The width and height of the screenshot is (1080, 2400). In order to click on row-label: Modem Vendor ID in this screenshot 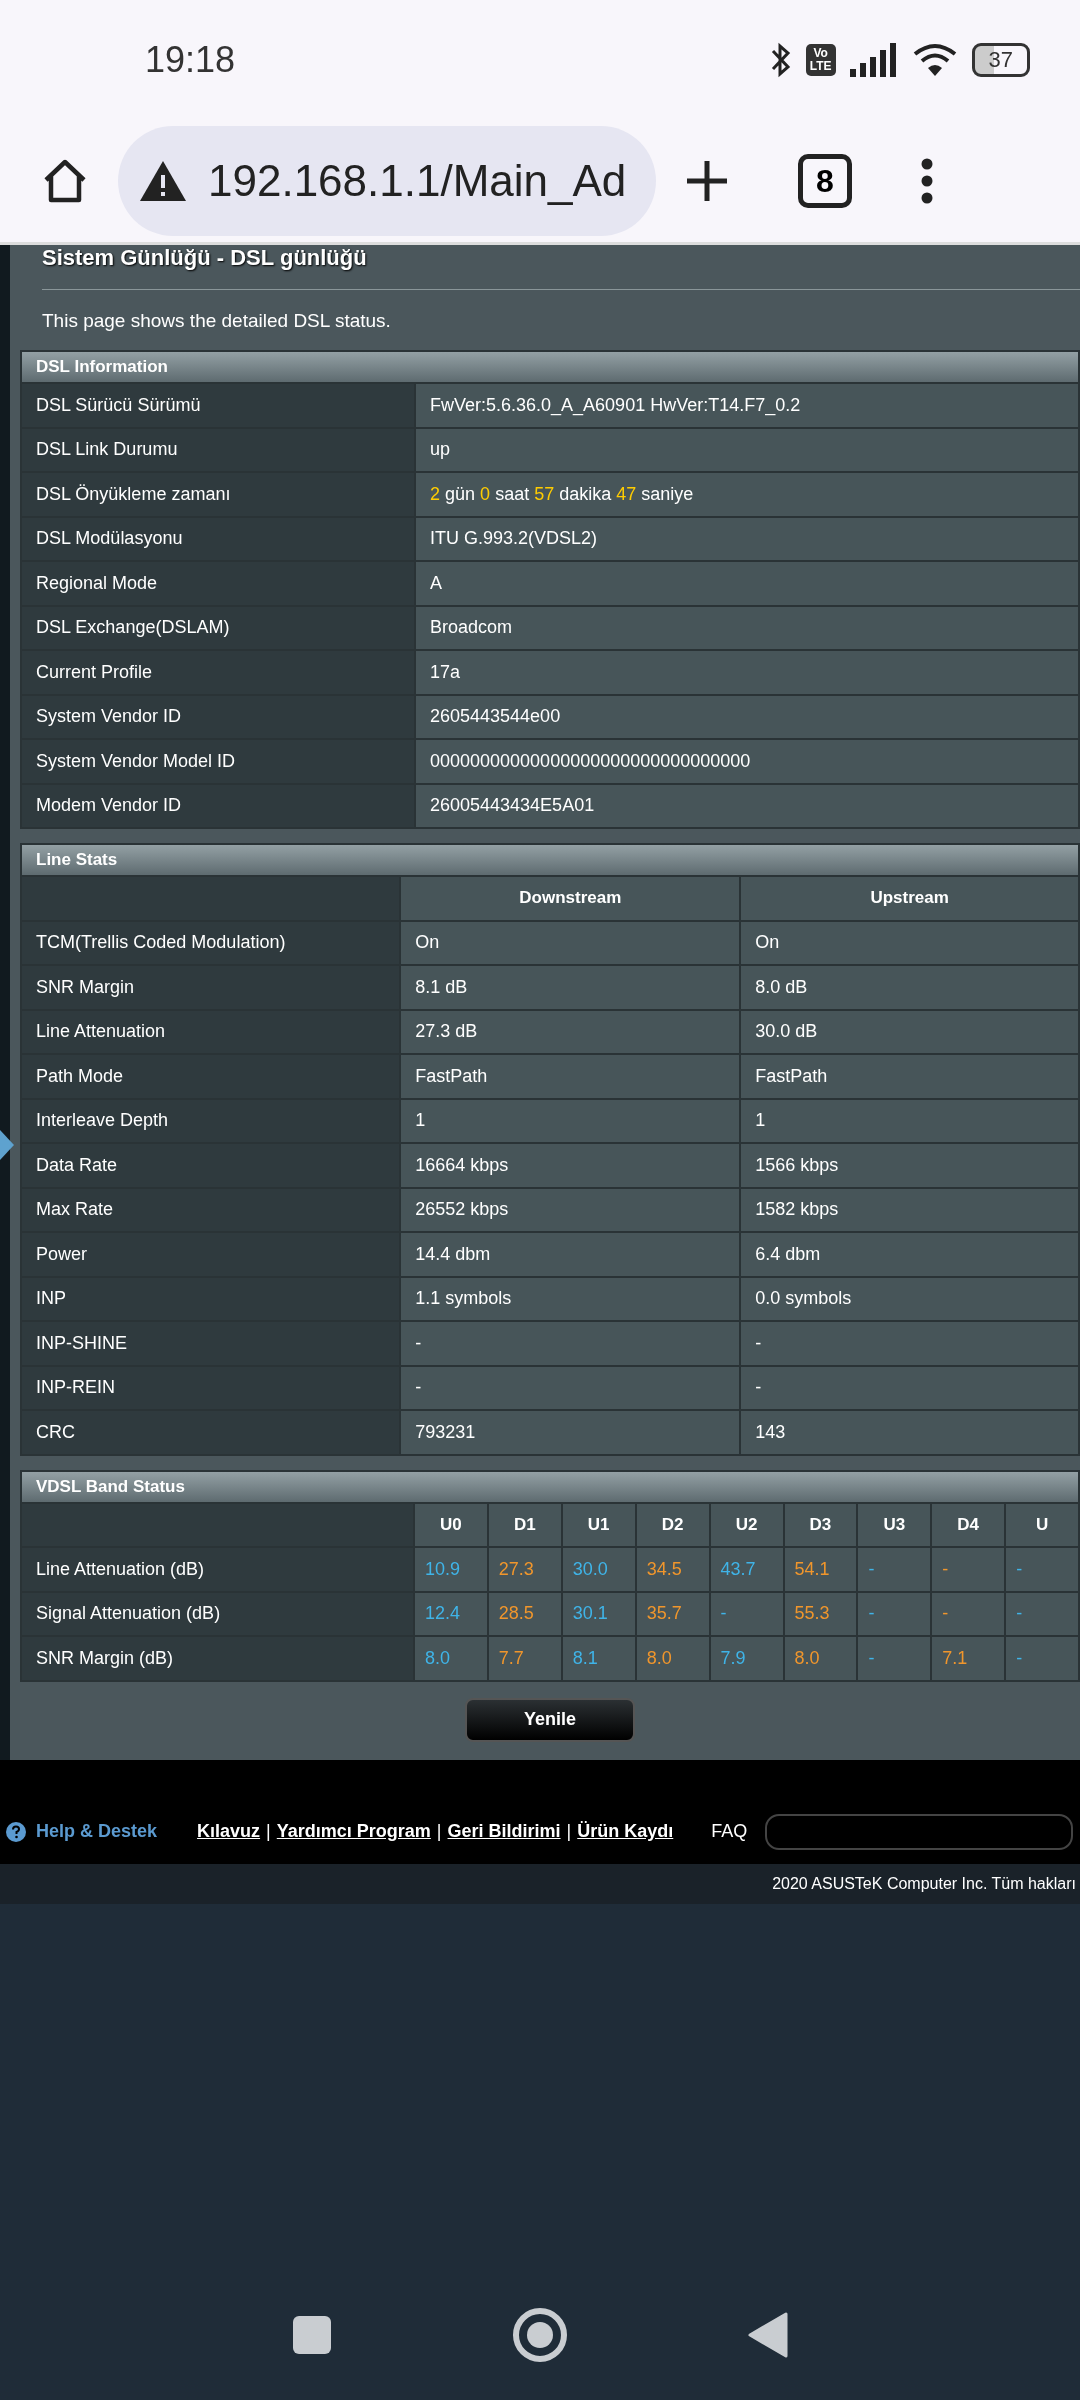, I will do `click(218, 805)`.